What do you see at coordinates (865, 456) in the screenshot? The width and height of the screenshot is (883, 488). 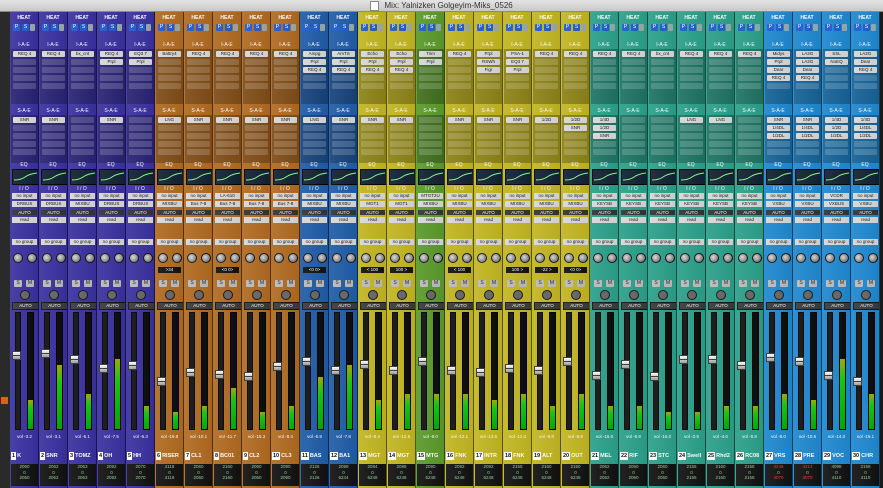 I see `track-name: 30 CHR` at bounding box center [865, 456].